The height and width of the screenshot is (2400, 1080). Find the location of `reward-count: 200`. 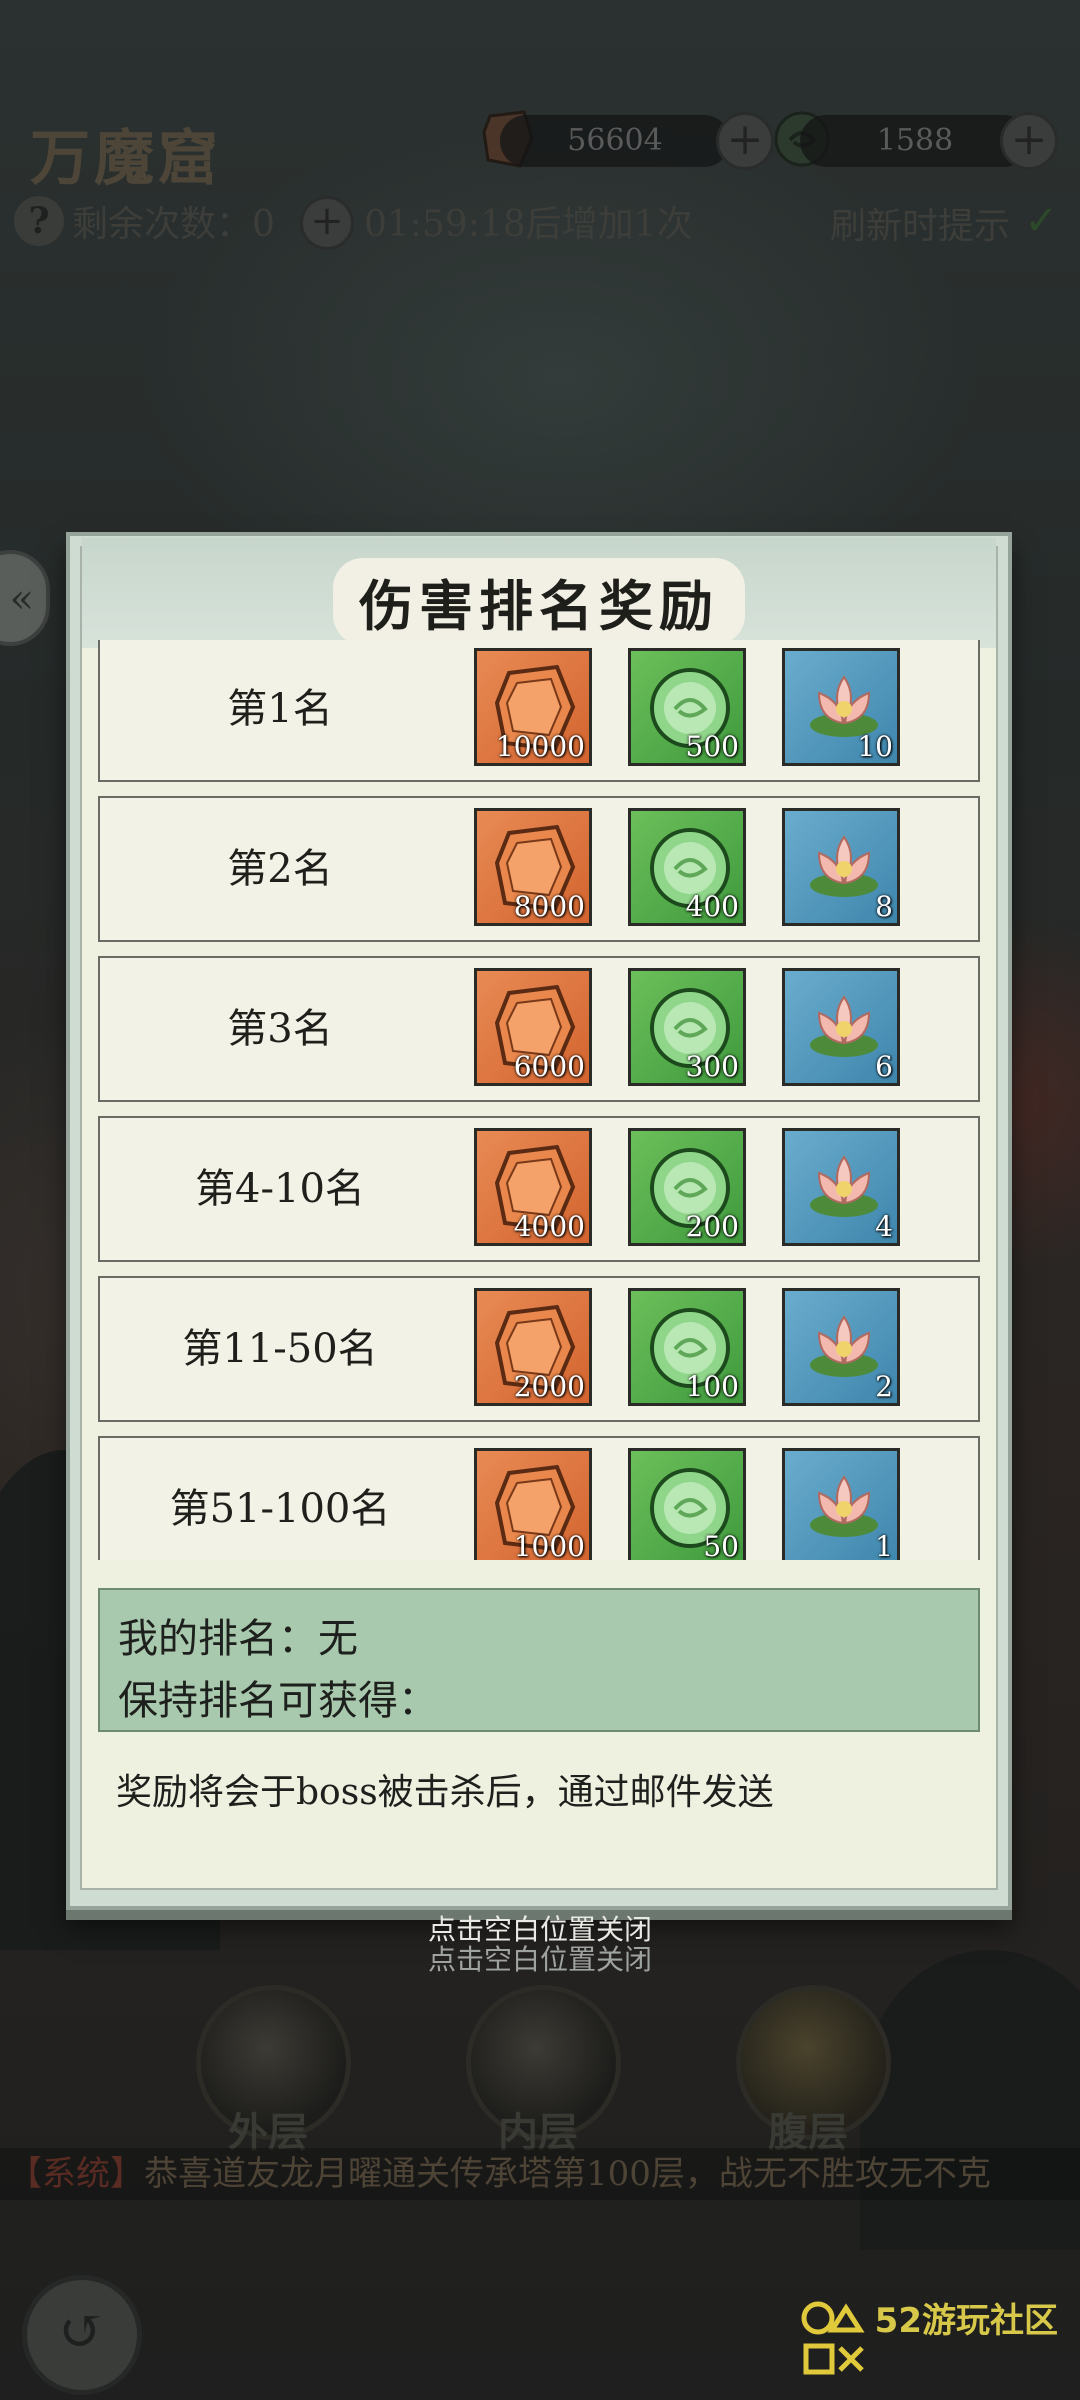

reward-count: 200 is located at coordinates (712, 1226).